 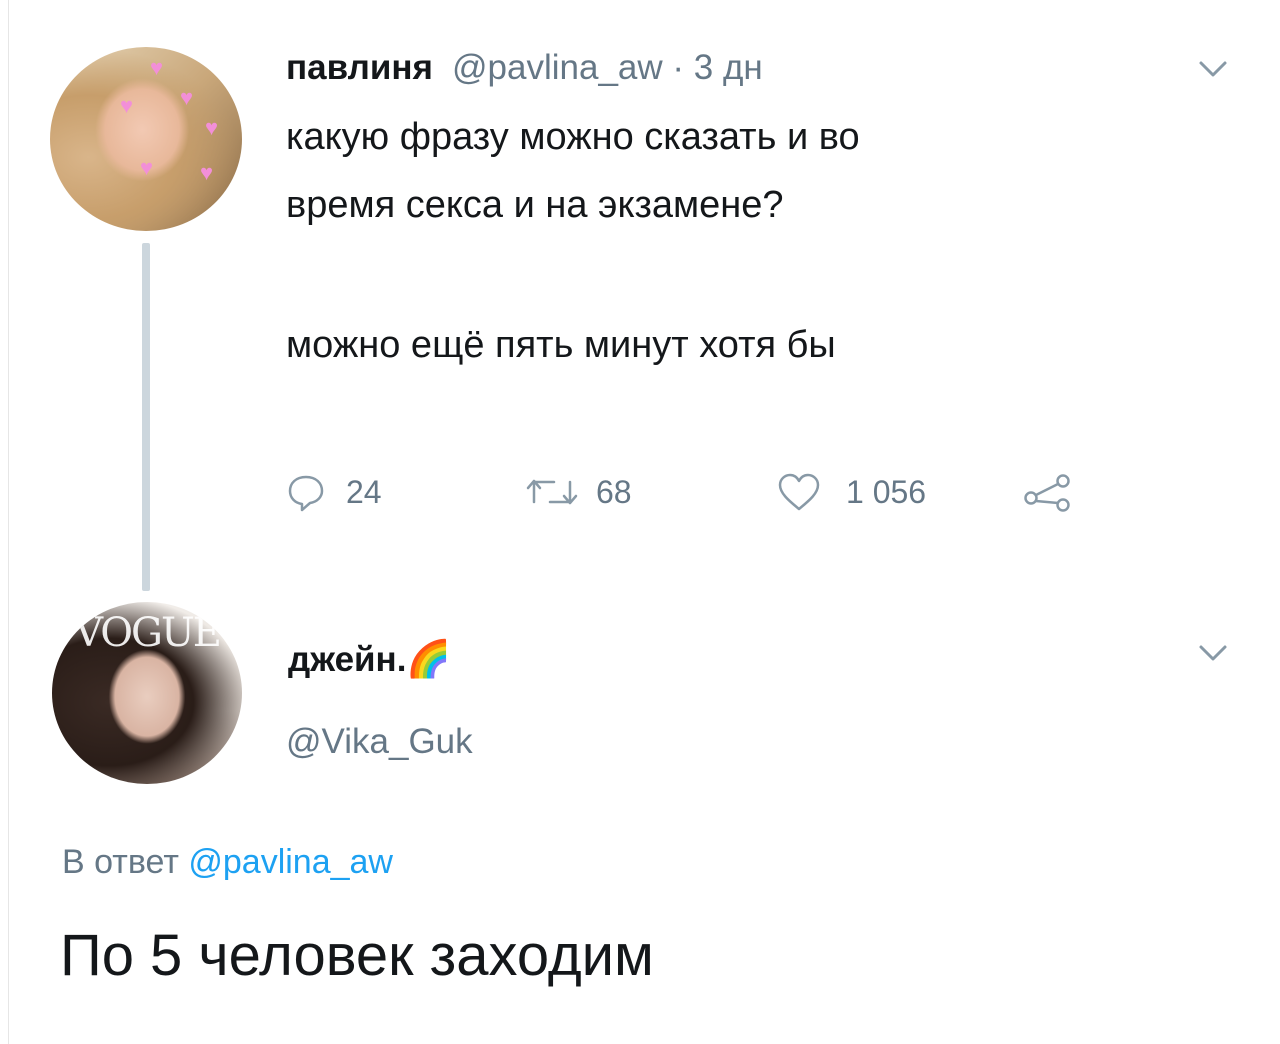 What do you see at coordinates (728, 67) in the screenshot?
I see `timestamp: 3 дн` at bounding box center [728, 67].